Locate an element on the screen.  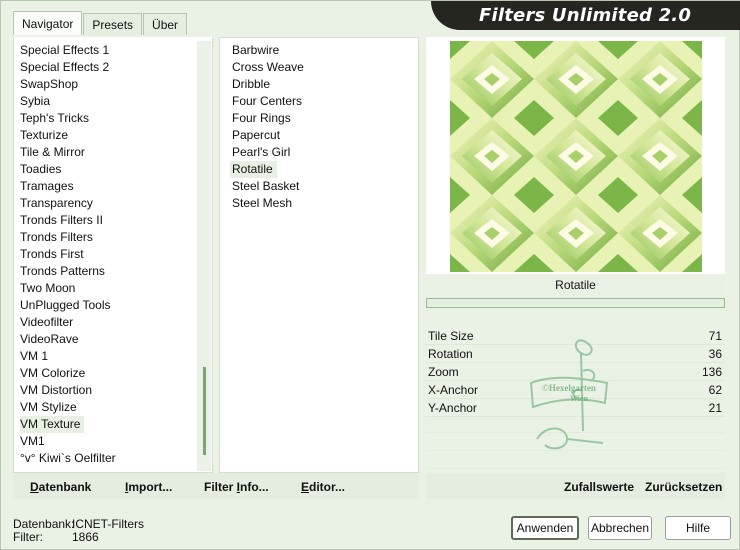
param-label: Zoom is located at coordinates (443, 372).